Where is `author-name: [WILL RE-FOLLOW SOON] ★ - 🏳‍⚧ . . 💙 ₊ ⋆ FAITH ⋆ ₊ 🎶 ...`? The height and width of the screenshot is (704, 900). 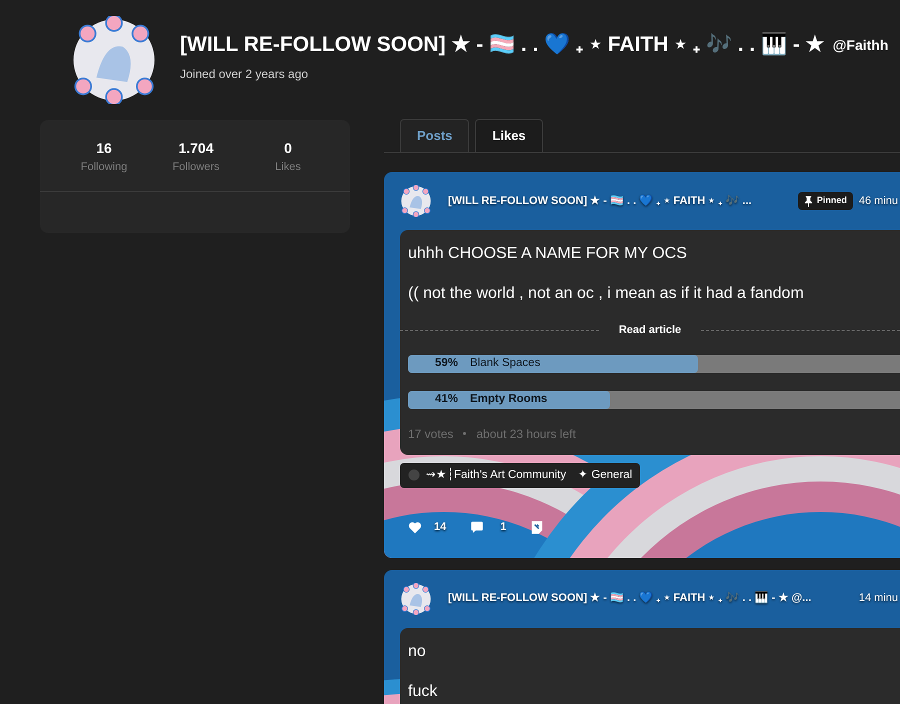
author-name: [WILL RE-FOLLOW SOON] ★ - 🏳‍⚧ . . 💙 ₊ ⋆ FAITH ⋆ ₊ 🎶 ... is located at coordinates (600, 201).